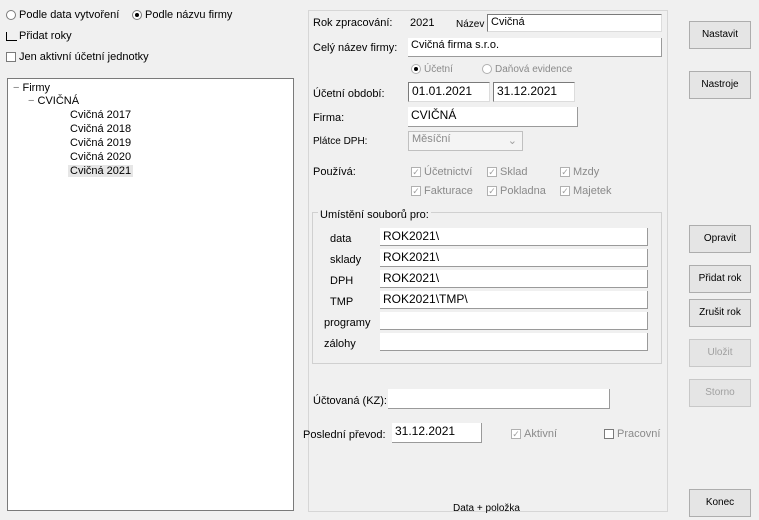 This screenshot has height=520, width=759. Describe the element at coordinates (514, 300) in the screenshot. I see `path-tmp-input: ROK2021\TMP\` at that location.